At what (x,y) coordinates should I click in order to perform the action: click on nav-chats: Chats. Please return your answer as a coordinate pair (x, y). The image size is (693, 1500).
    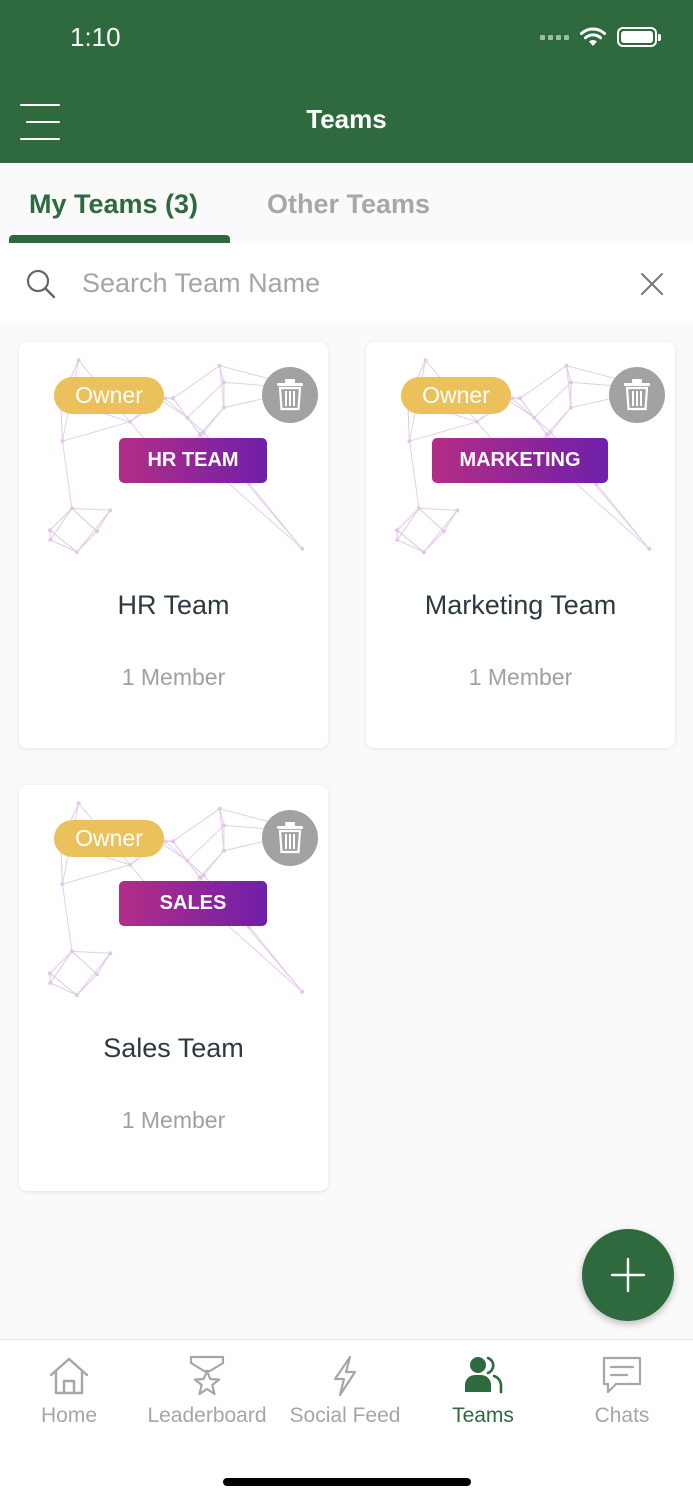
    Looking at the image, I should click on (622, 1391).